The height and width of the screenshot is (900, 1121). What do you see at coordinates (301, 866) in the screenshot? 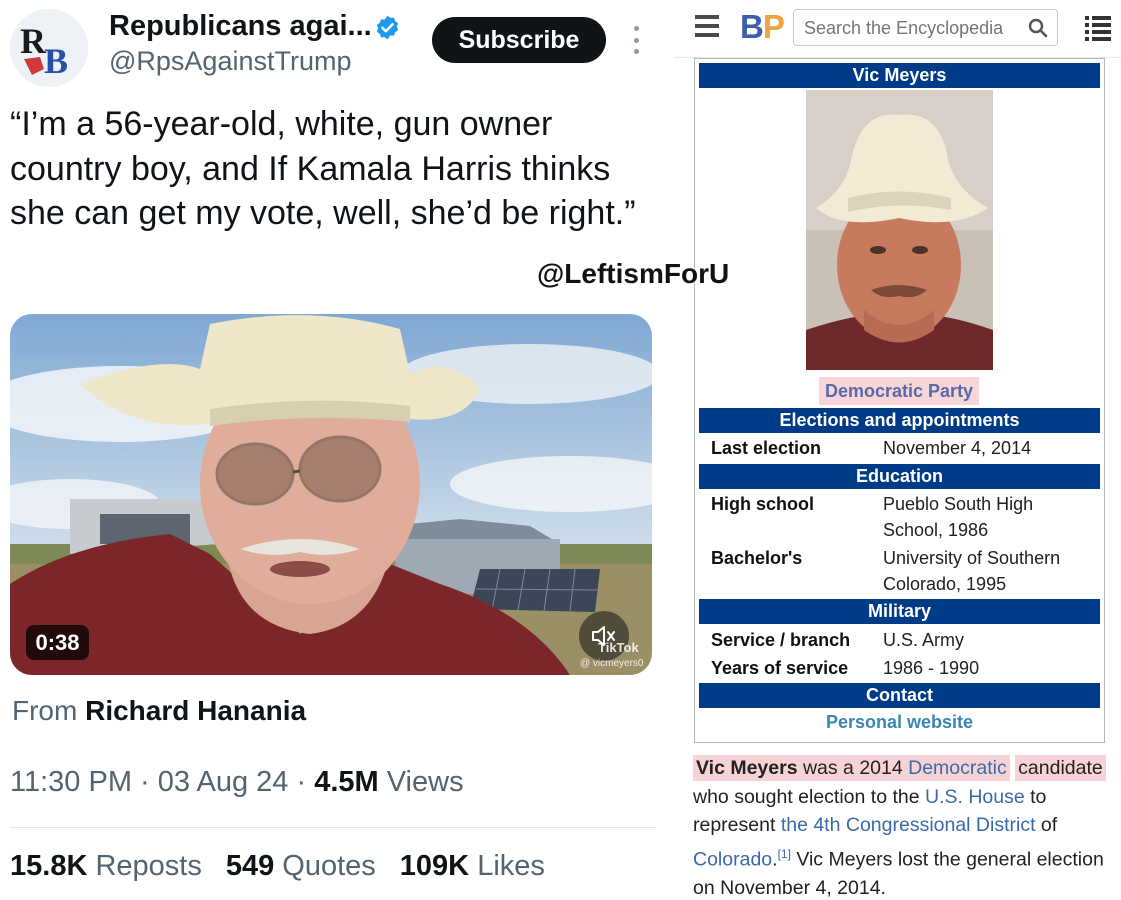
I see `quotes-stat: 549 Quotes` at bounding box center [301, 866].